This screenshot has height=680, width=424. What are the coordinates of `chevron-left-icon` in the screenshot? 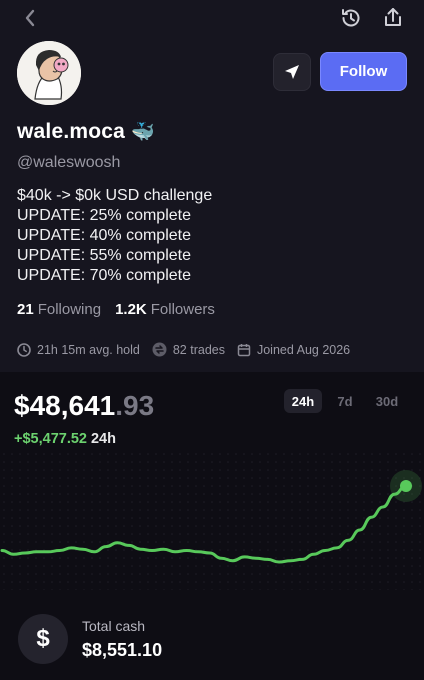 It's located at (30, 18).